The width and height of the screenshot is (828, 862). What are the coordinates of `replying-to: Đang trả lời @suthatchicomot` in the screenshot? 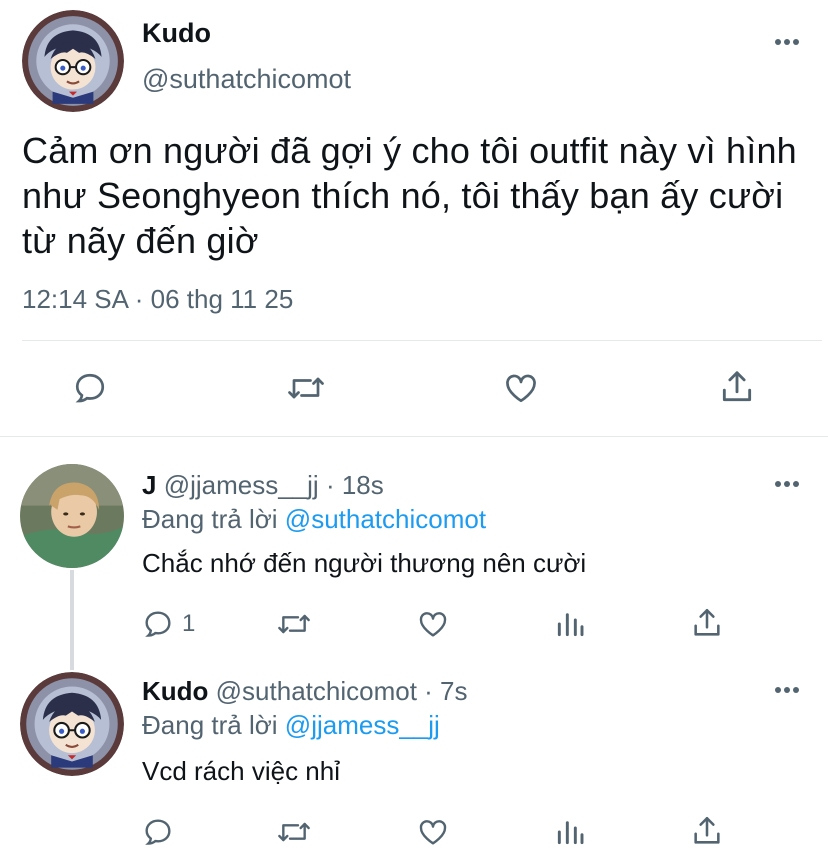 It's located at (314, 519).